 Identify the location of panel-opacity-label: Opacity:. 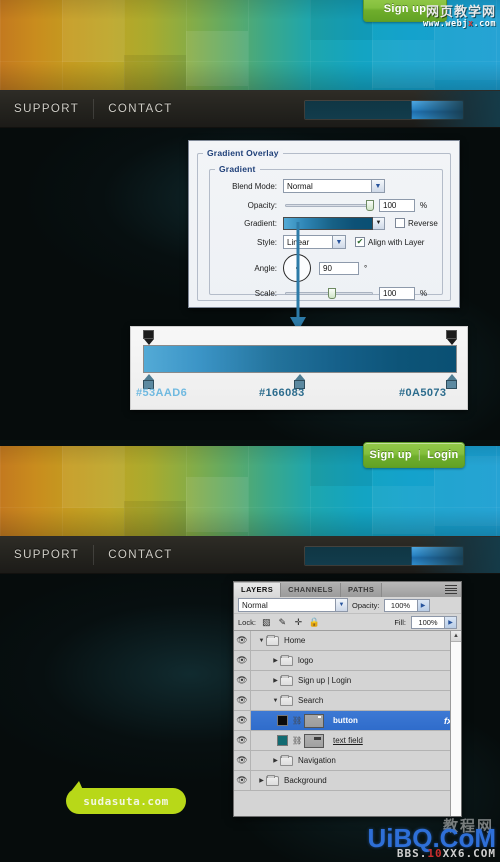
(366, 605).